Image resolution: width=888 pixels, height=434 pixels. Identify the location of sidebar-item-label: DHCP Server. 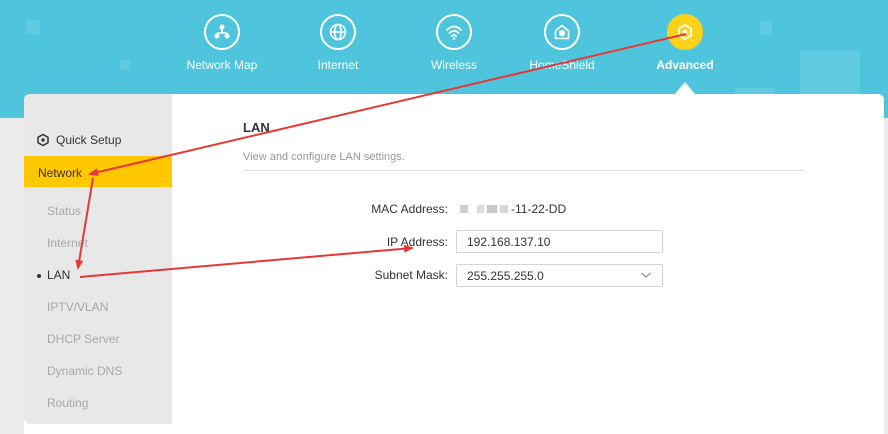
(83, 339).